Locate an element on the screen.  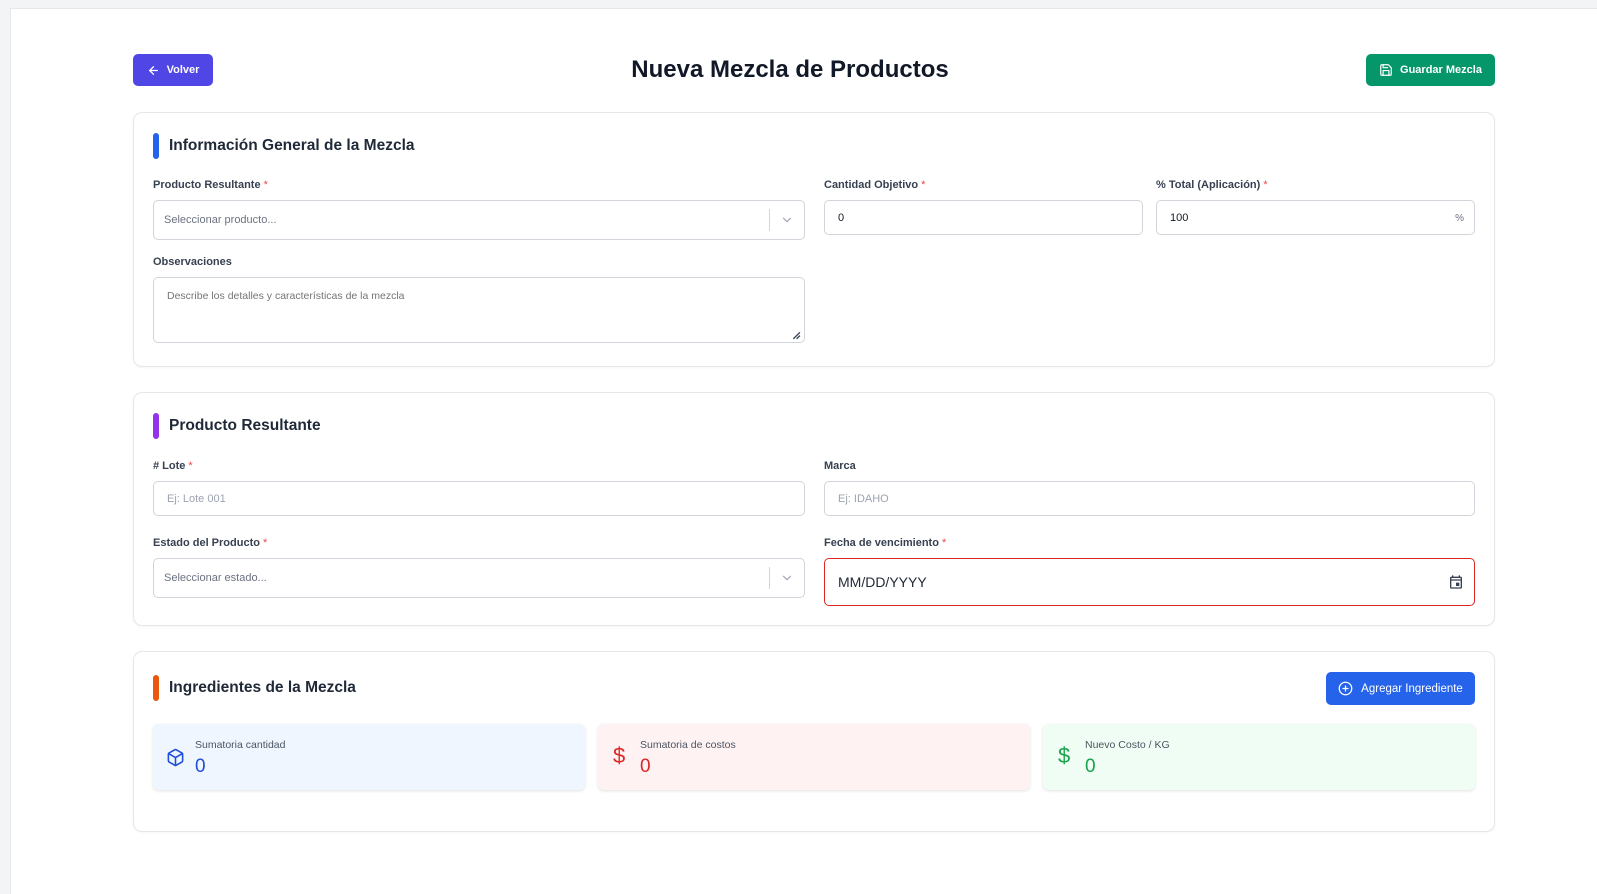
sum-cost-value: 0 is located at coordinates (645, 766).